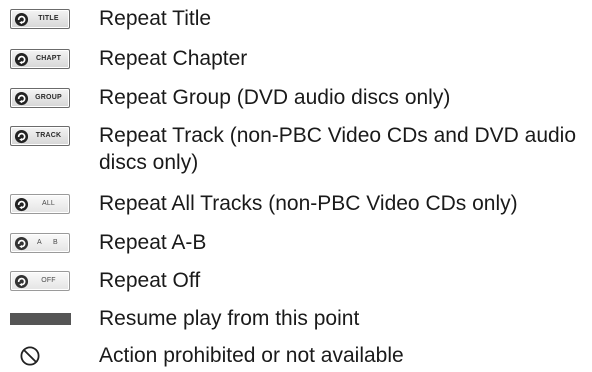 The image size is (592, 372). Describe the element at coordinates (30, 356) in the screenshot. I see `prohibited-icon` at that location.